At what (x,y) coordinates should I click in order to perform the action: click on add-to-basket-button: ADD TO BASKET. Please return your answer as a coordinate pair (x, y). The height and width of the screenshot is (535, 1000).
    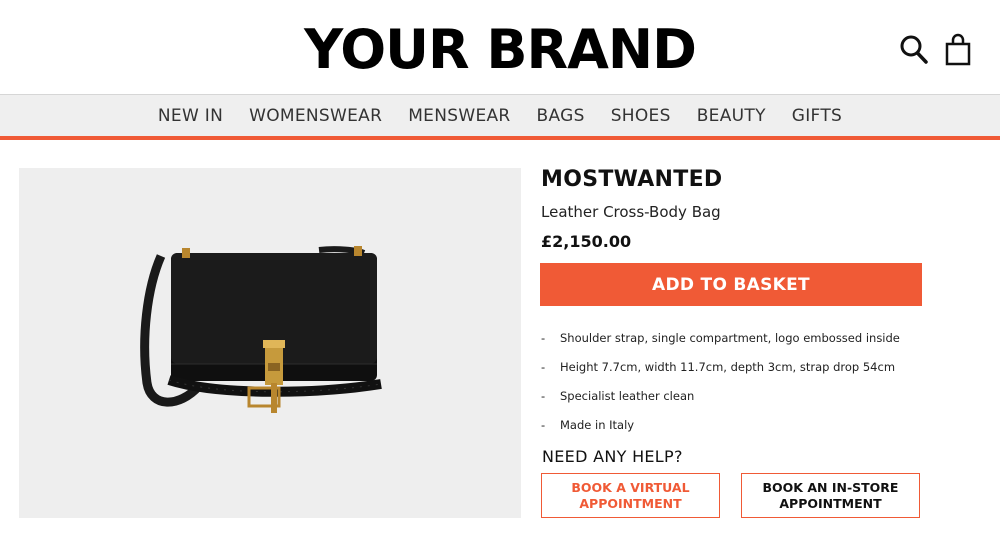
    Looking at the image, I should click on (731, 284).